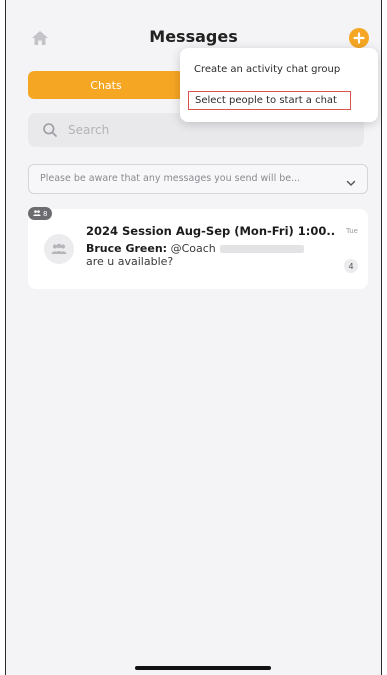 Image resolution: width=387 pixels, height=675 pixels. Describe the element at coordinates (127, 248) in the screenshot. I see `sender-name: Bruce Green:` at that location.